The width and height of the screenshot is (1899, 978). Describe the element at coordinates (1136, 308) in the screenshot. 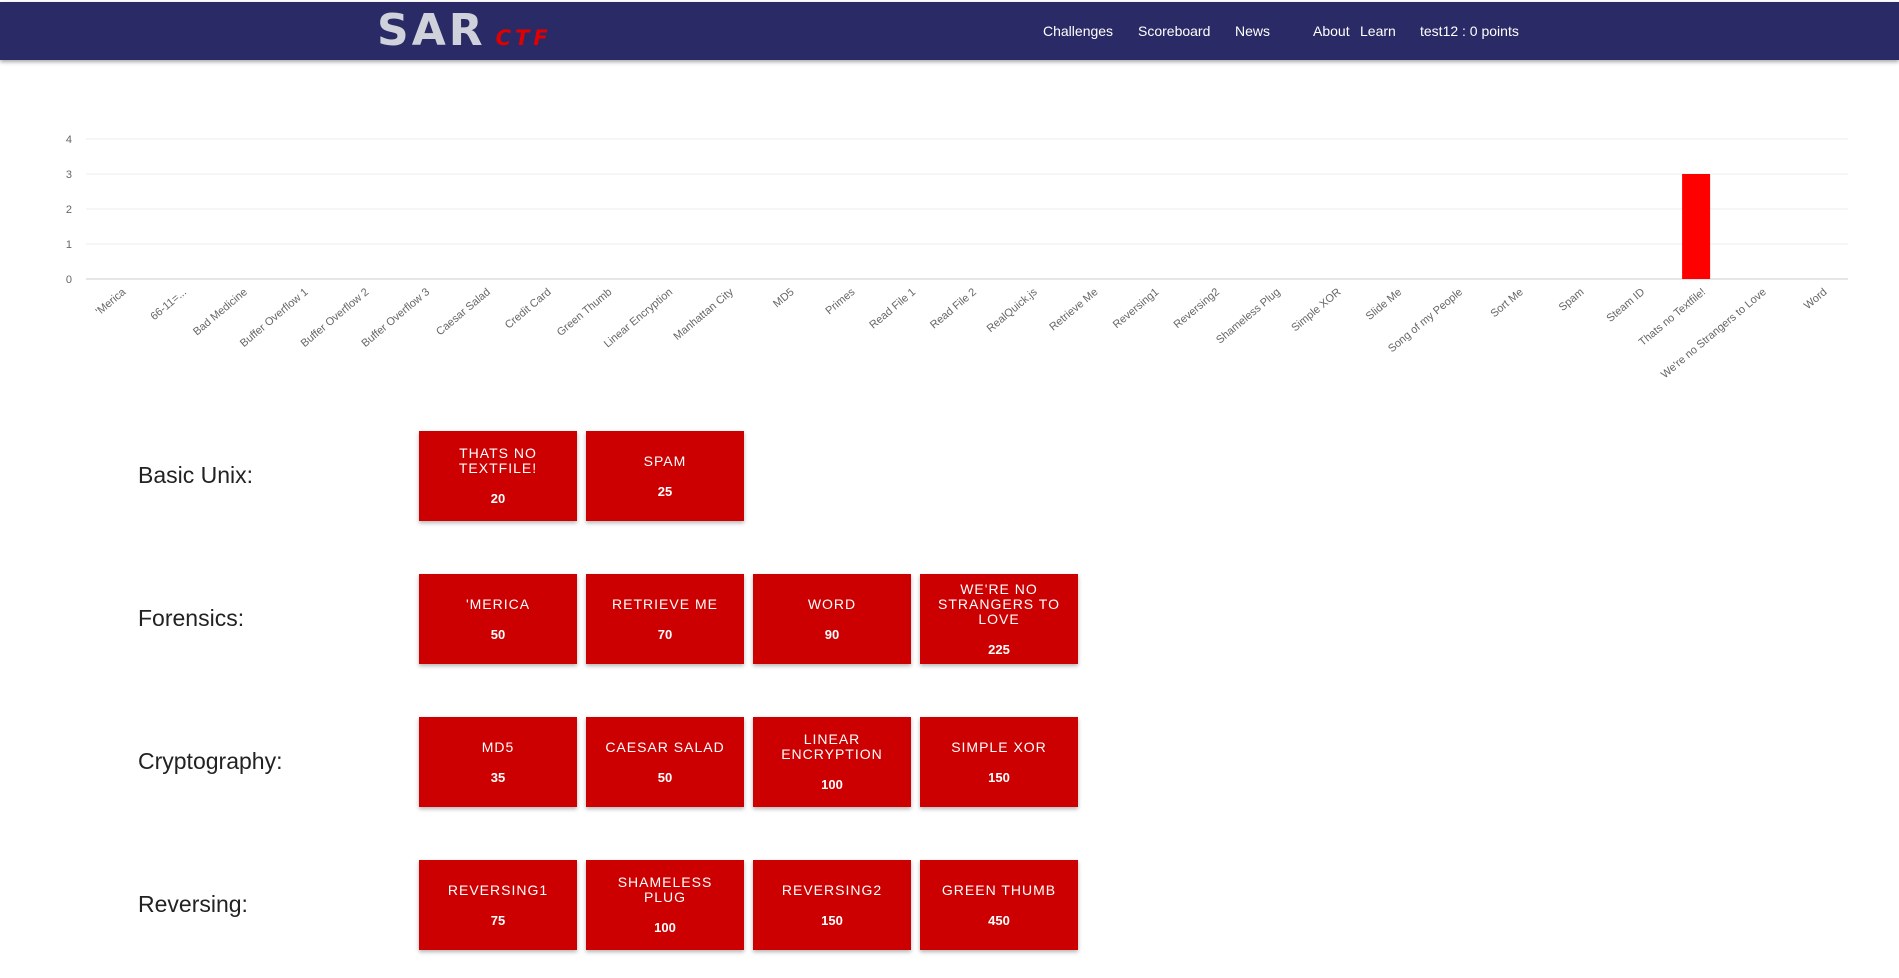

I see `chart-x-tick-label: Reversing1` at that location.